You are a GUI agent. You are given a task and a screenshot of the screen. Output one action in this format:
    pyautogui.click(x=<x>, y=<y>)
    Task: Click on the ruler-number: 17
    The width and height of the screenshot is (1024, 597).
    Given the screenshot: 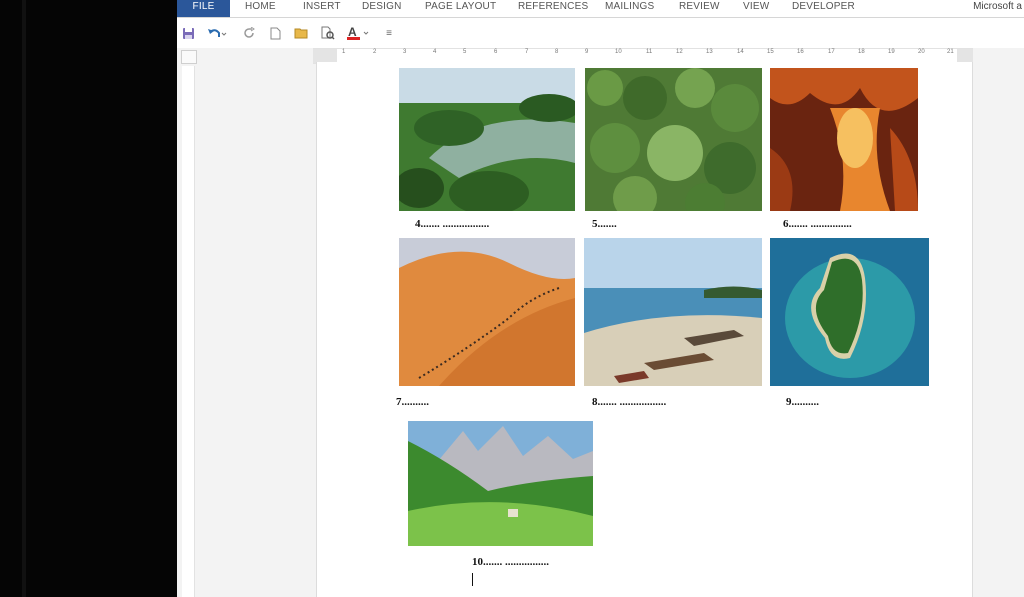 What is the action you would take?
    pyautogui.click(x=831, y=52)
    